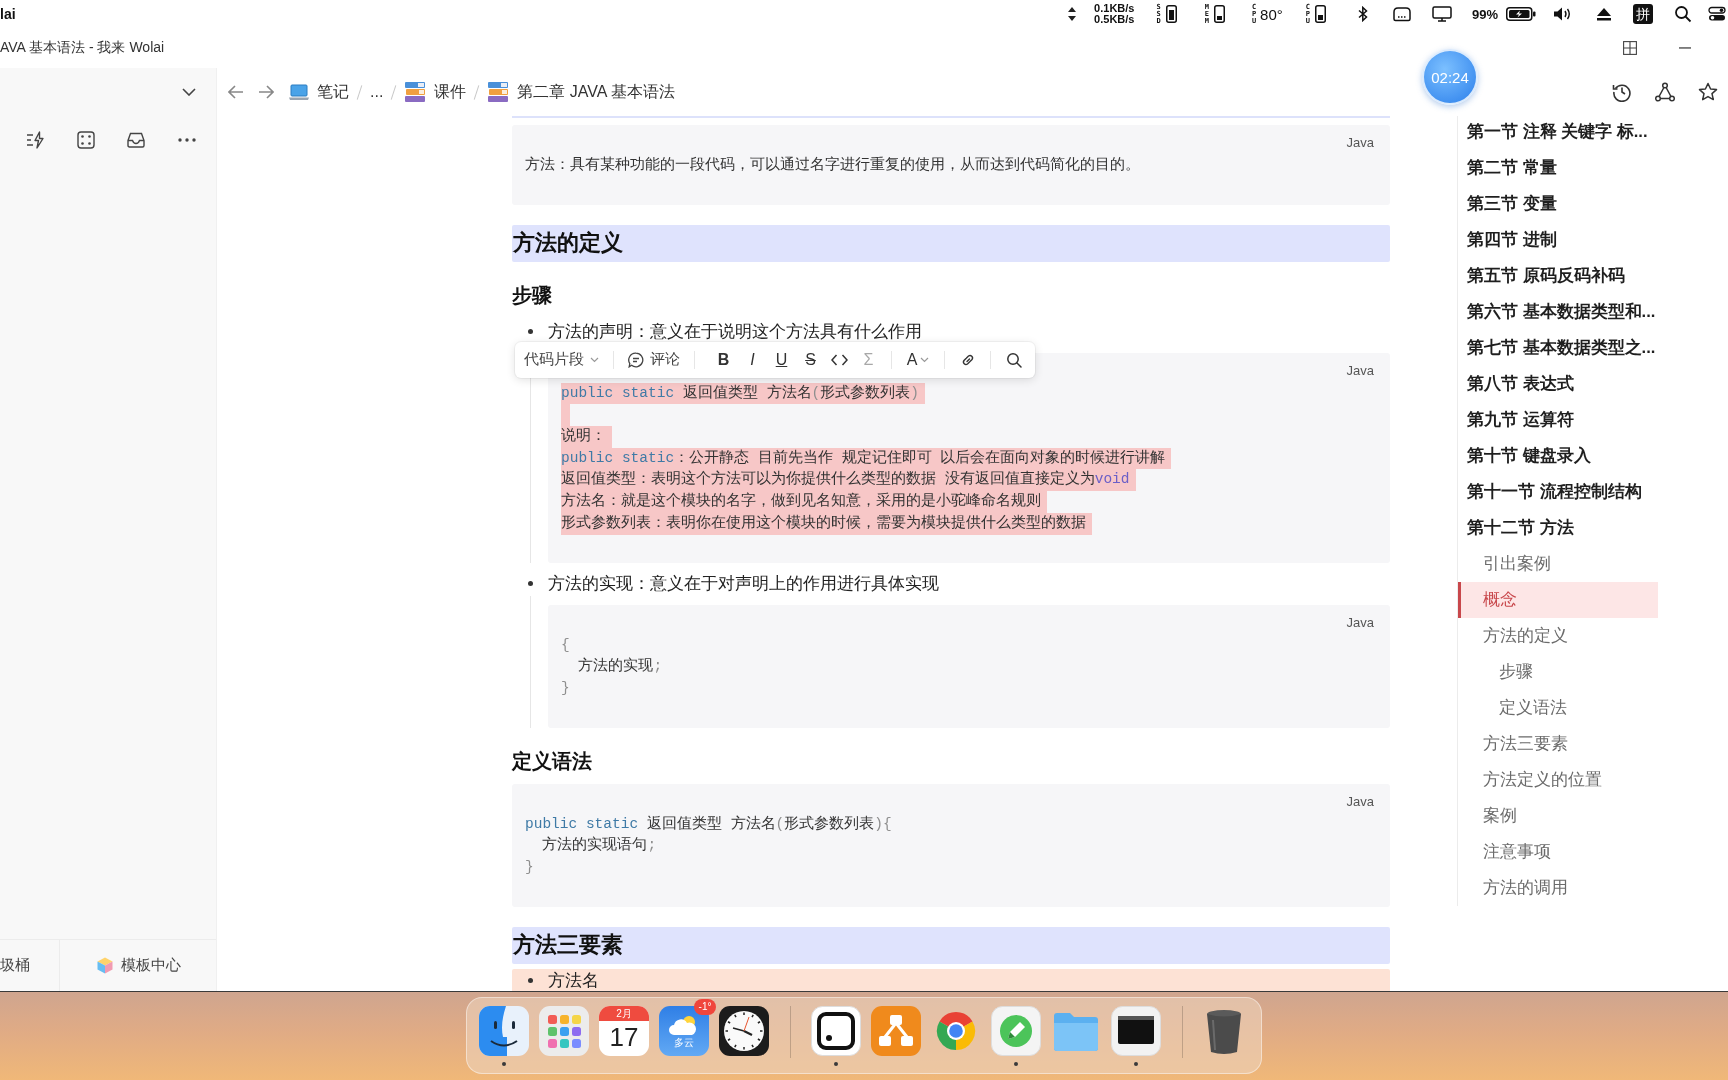  Describe the element at coordinates (951, 945) in the screenshot. I see `section-heading: 方法三要素` at that location.